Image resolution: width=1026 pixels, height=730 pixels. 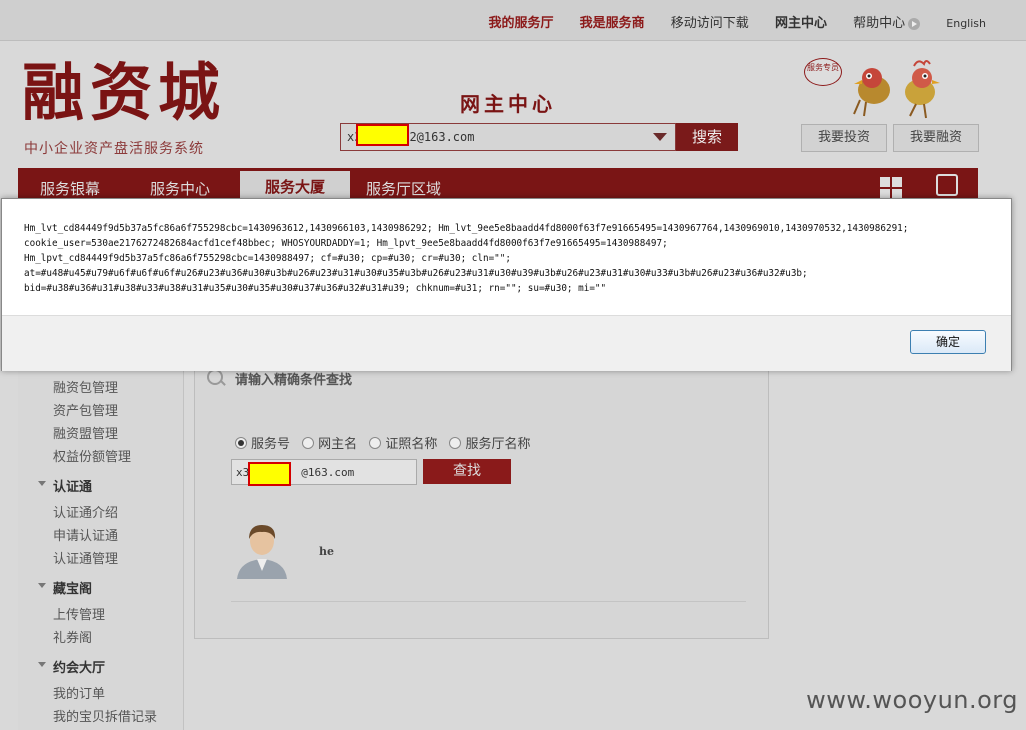 What do you see at coordinates (966, 23) in the screenshot?
I see `top-link-english: English` at bounding box center [966, 23].